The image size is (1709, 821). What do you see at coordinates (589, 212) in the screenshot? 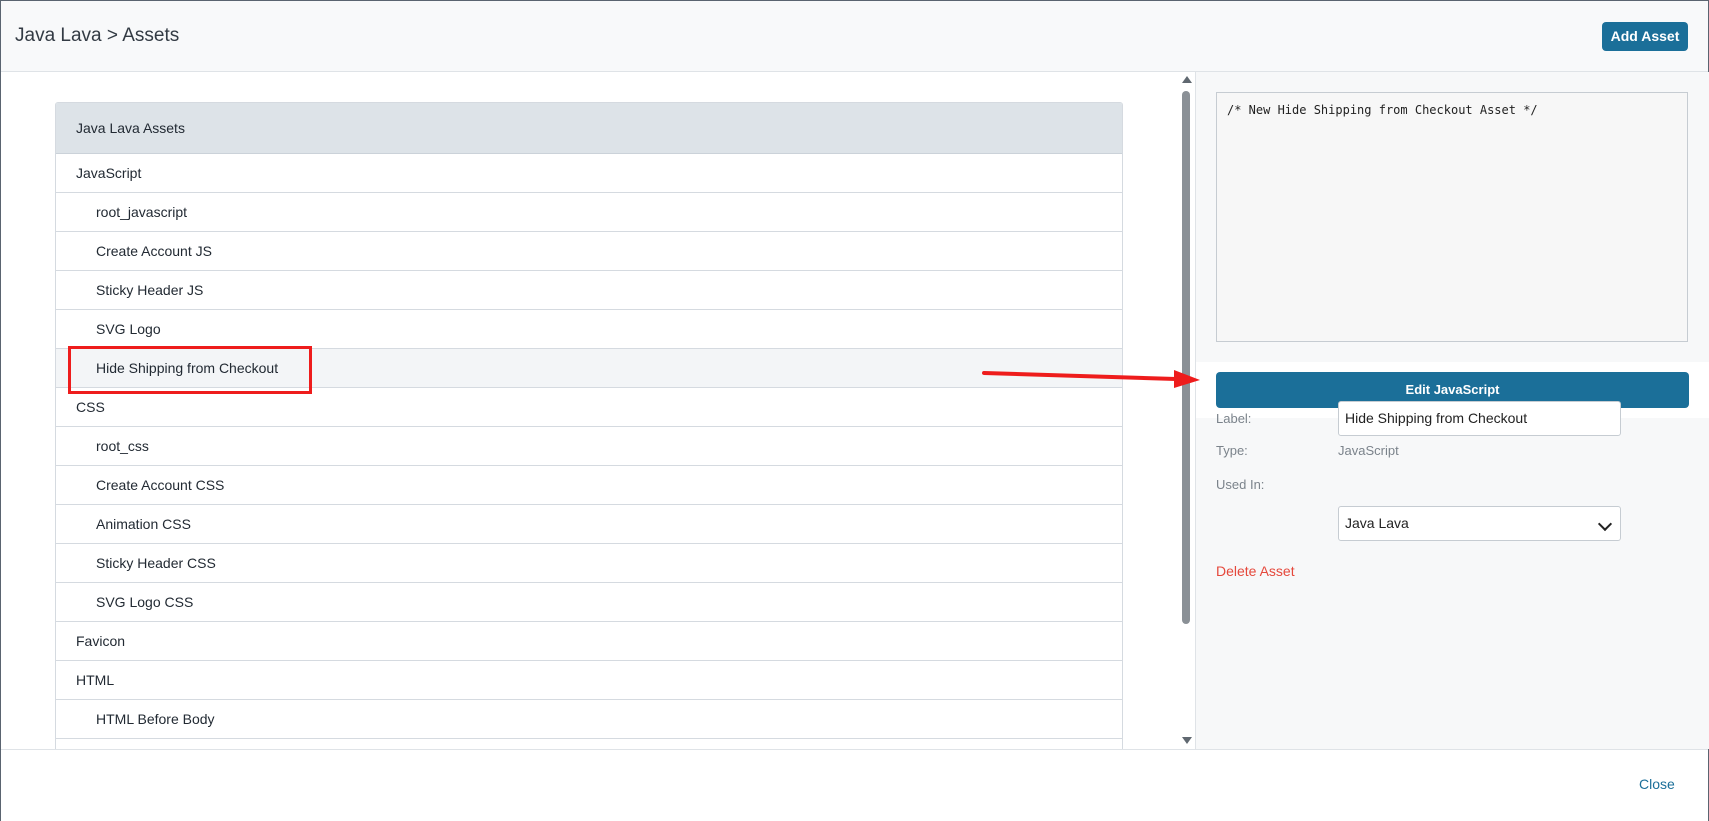
I see `tree-asset-row: root_javascript` at bounding box center [589, 212].